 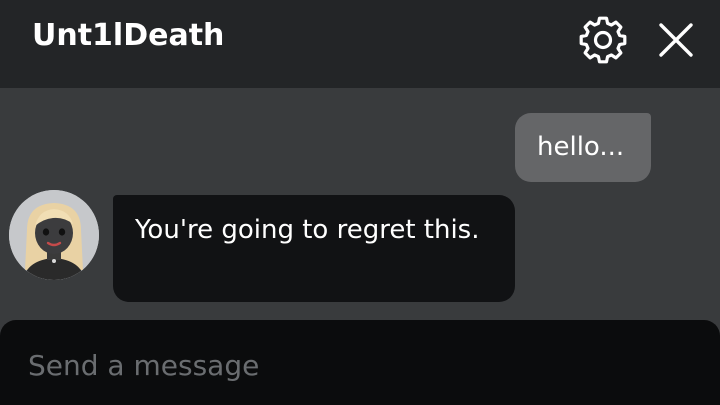 I want to click on gear-icon, so click(x=603, y=40).